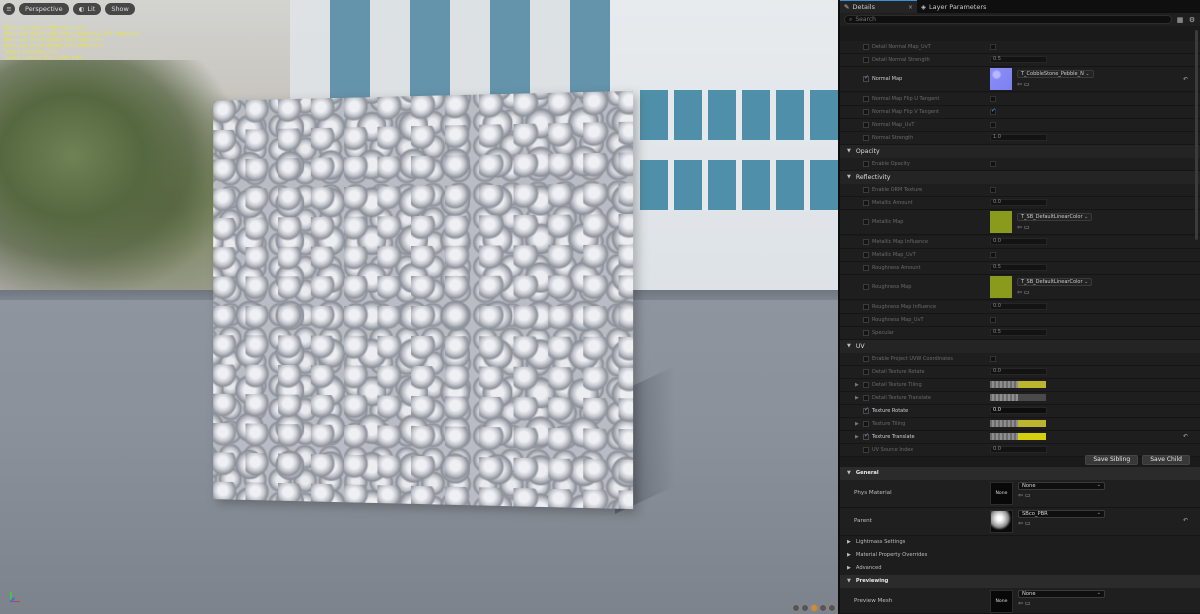 Image resolution: width=1200 pixels, height=614 pixels. What do you see at coordinates (910, 7) in the screenshot?
I see `close-icon: ×` at bounding box center [910, 7].